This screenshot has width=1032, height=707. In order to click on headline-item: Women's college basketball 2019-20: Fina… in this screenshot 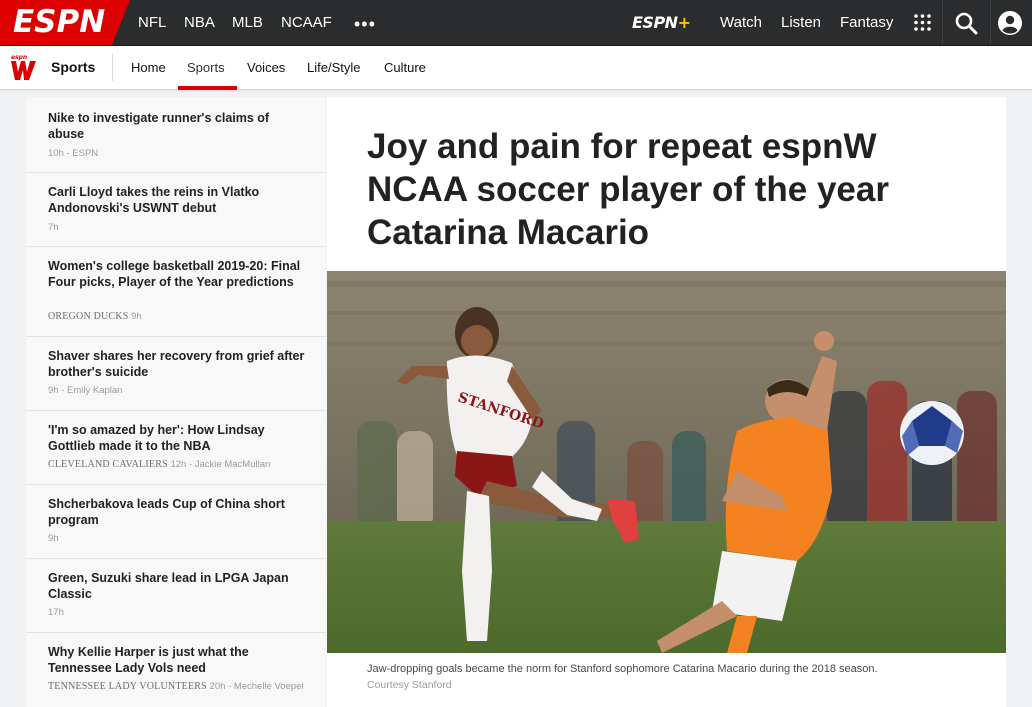, I will do `click(176, 292)`.